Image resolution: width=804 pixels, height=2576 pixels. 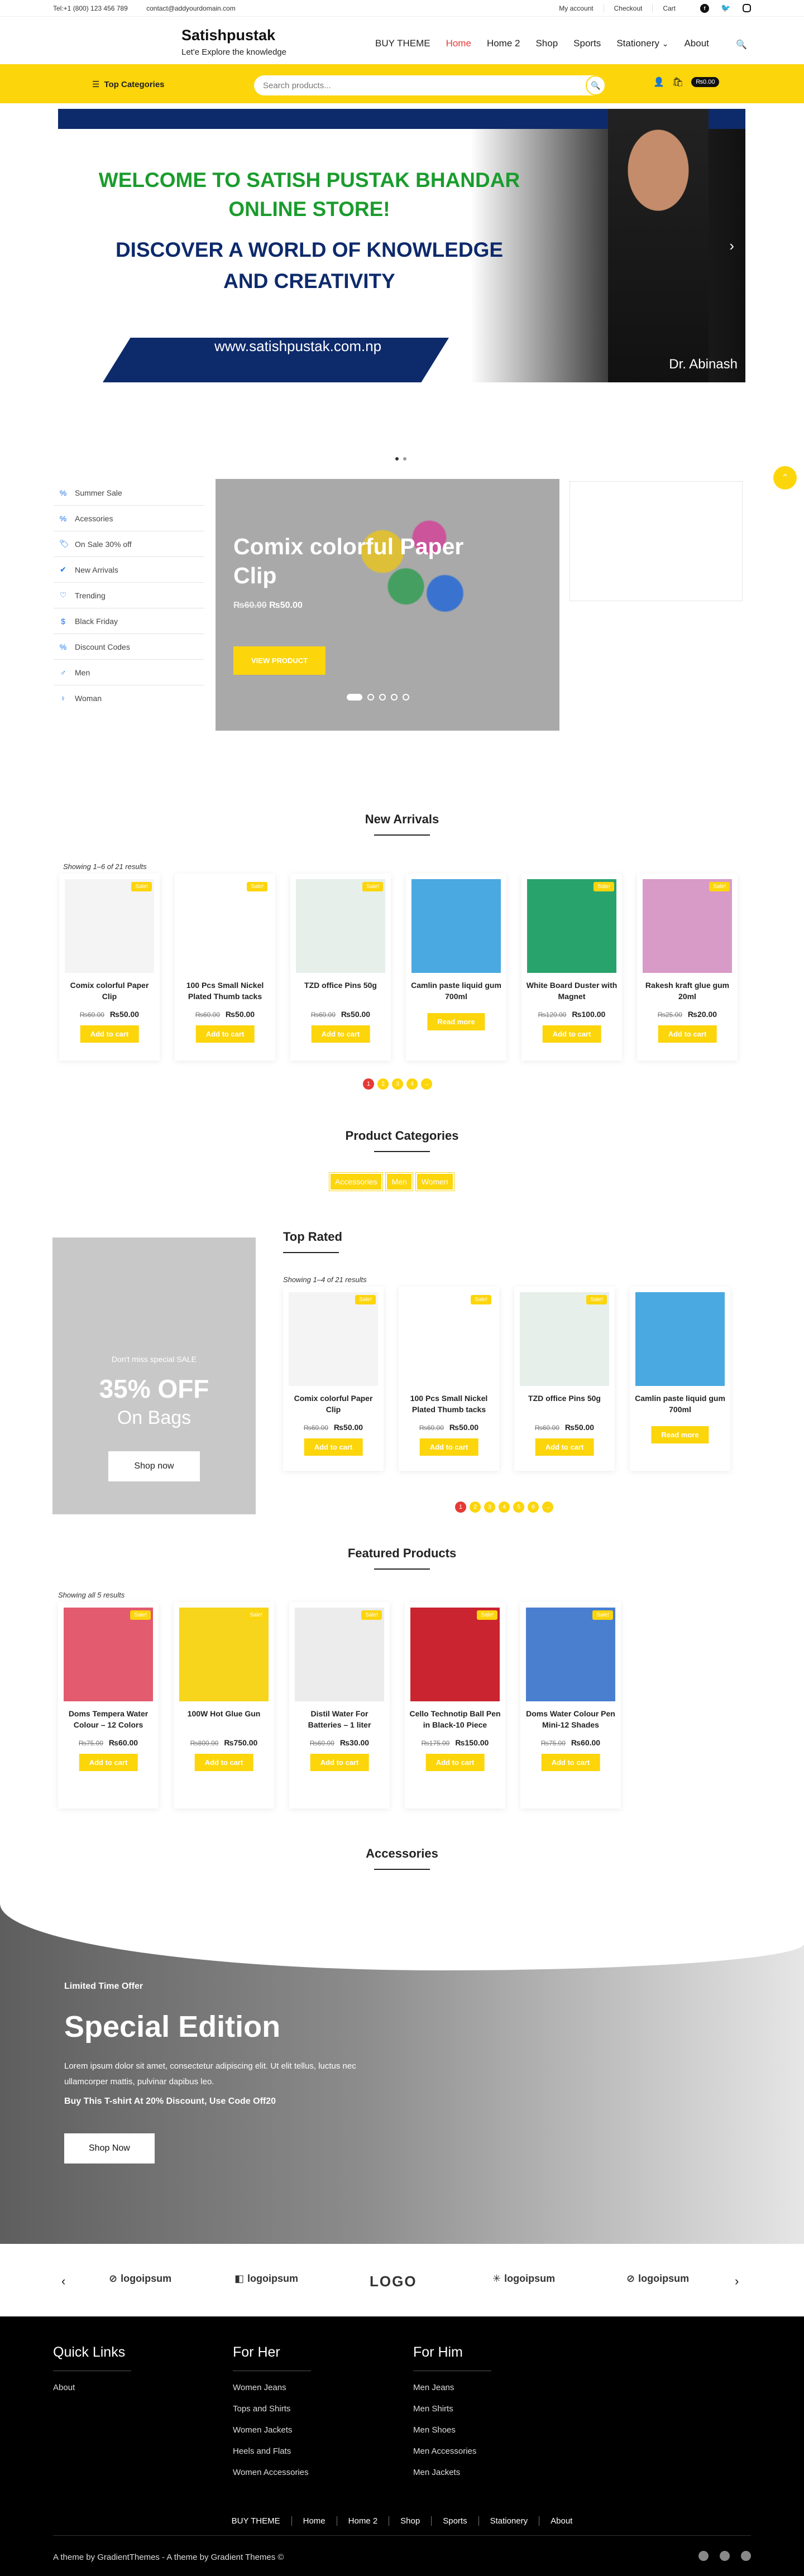 I want to click on product-name: 100W Hot Glue Gun, so click(x=224, y=1713).